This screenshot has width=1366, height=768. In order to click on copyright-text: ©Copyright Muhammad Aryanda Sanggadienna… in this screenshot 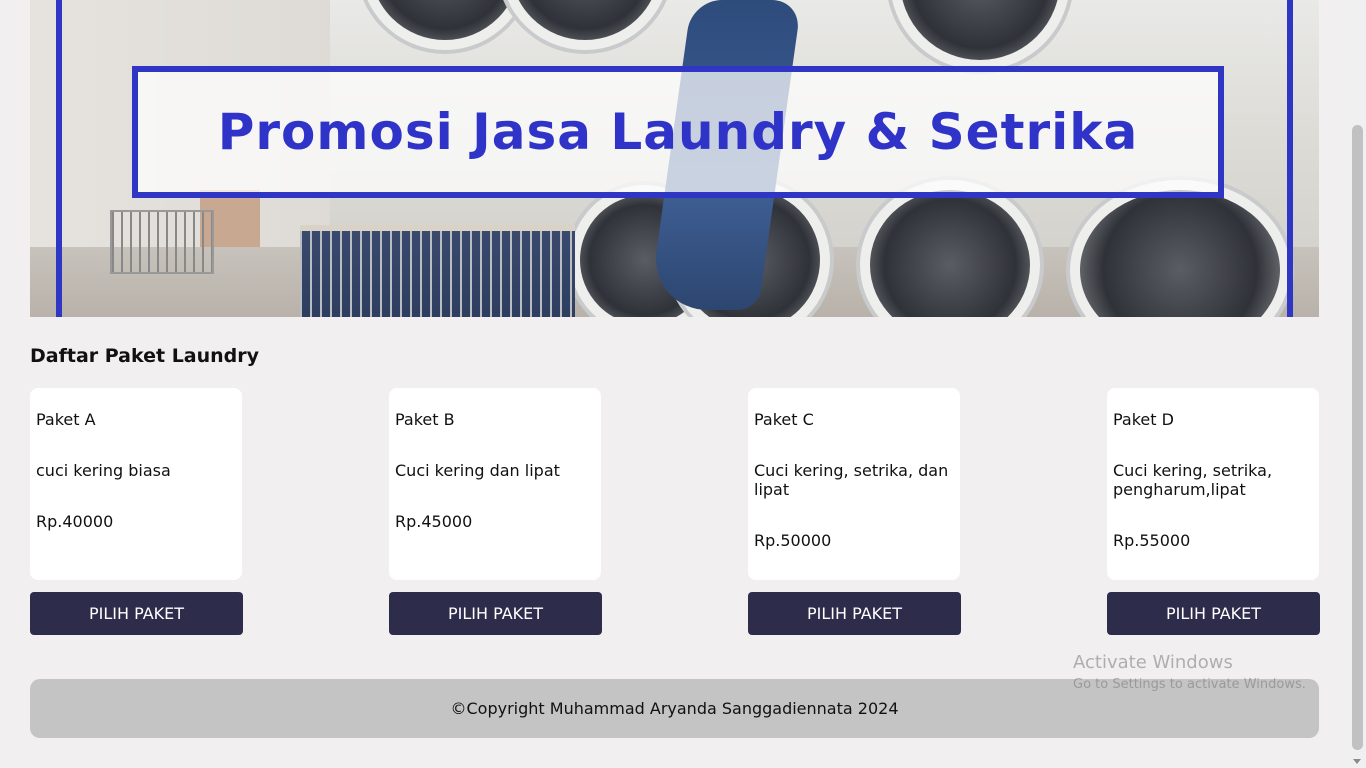, I will do `click(674, 708)`.